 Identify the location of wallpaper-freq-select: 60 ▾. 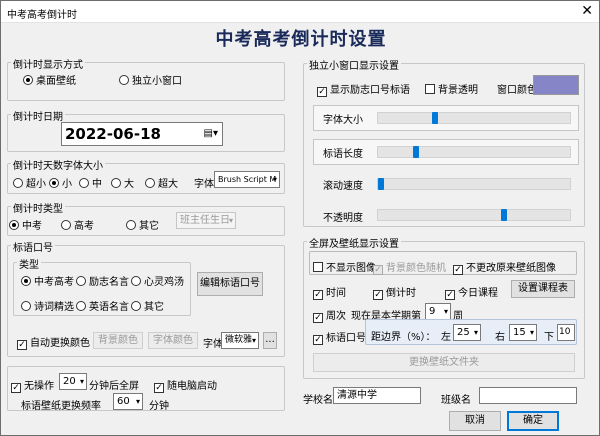
(128, 401).